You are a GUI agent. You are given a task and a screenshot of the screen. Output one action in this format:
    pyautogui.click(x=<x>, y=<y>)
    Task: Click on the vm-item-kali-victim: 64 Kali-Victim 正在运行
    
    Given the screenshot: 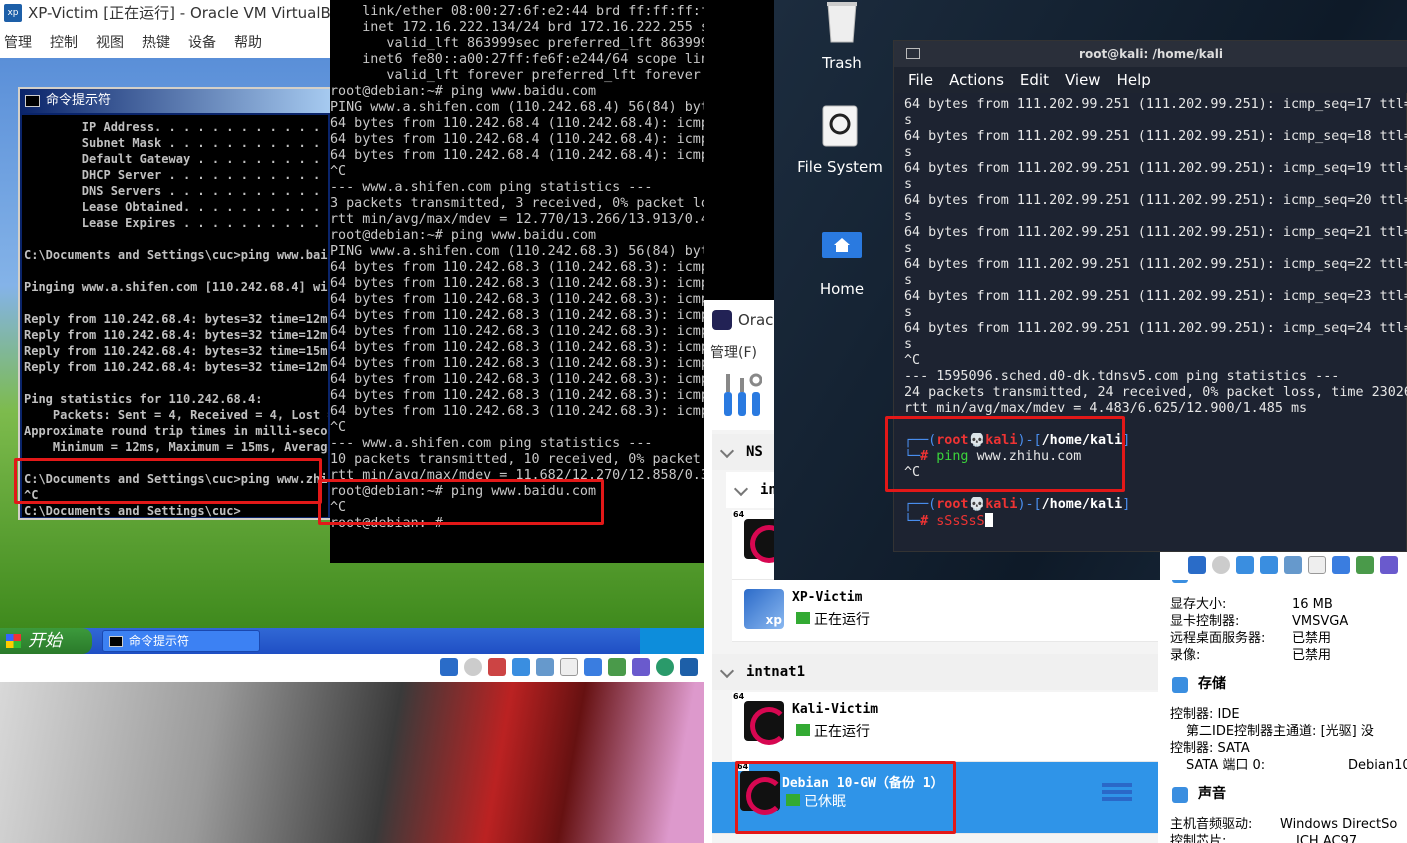 What is the action you would take?
    pyautogui.click(x=945, y=727)
    